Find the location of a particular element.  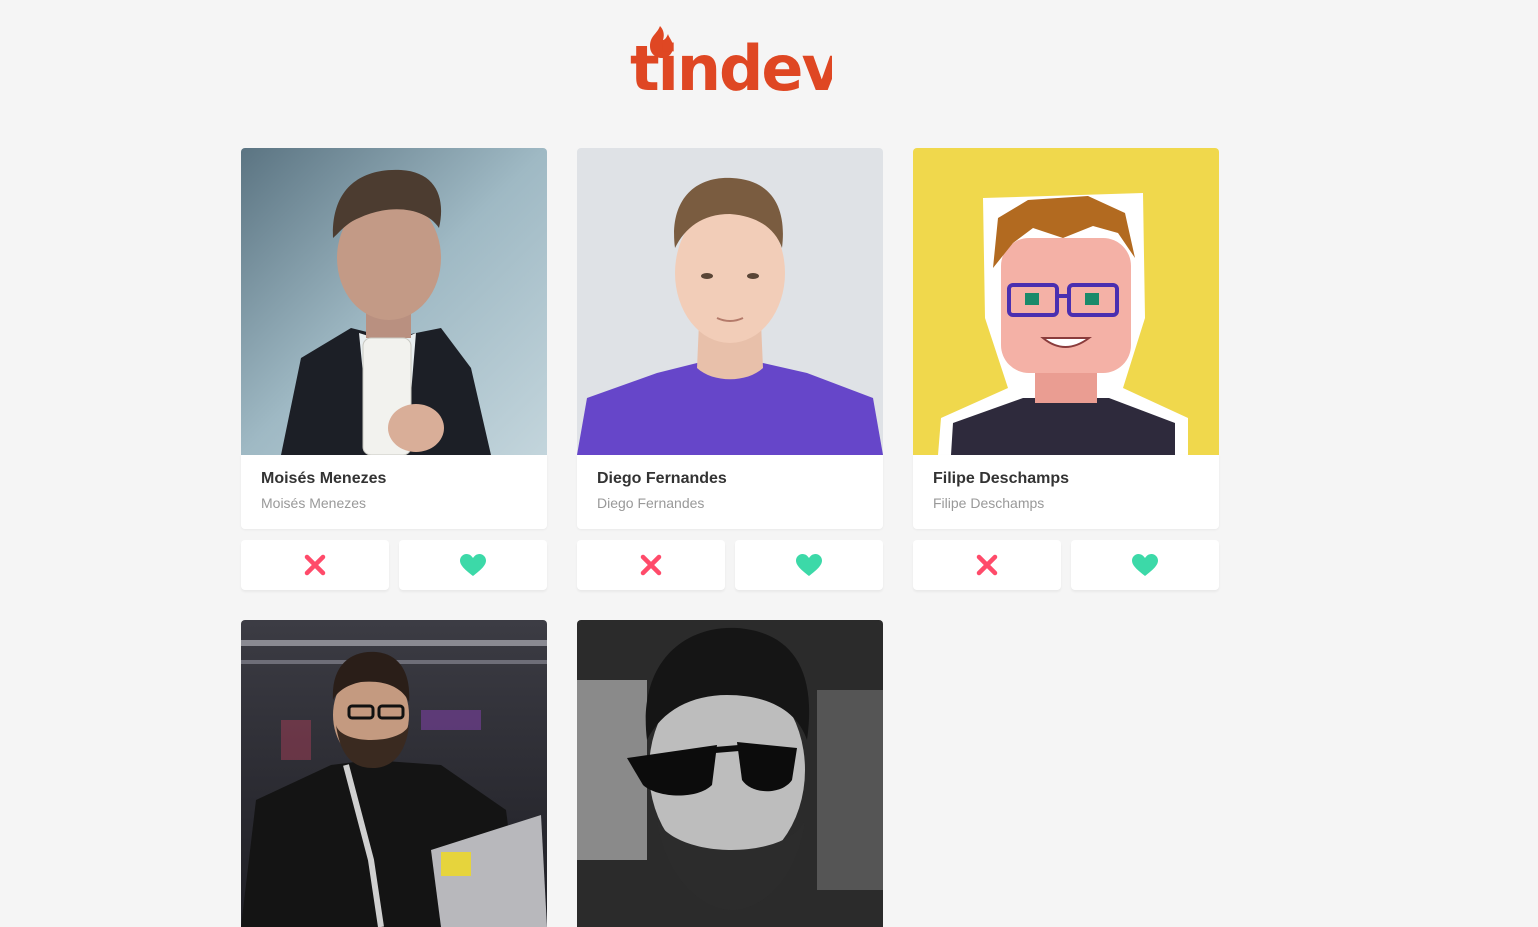

developer-bio: Diego Fernandes is located at coordinates (651, 503).